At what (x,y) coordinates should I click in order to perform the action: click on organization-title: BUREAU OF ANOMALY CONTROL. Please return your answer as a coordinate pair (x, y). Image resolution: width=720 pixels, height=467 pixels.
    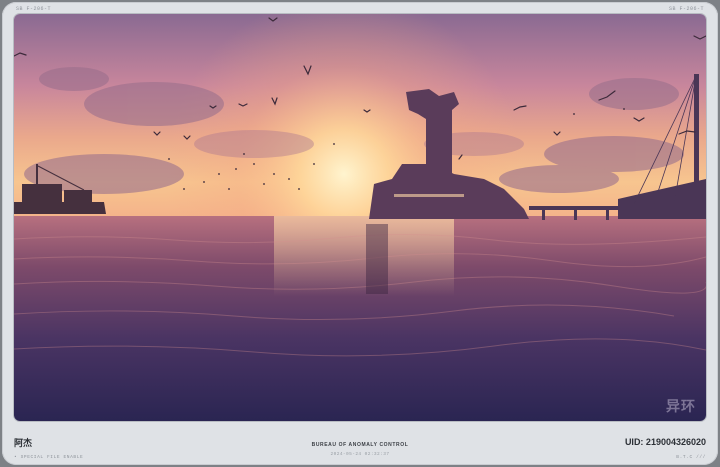
    Looking at the image, I should click on (360, 445).